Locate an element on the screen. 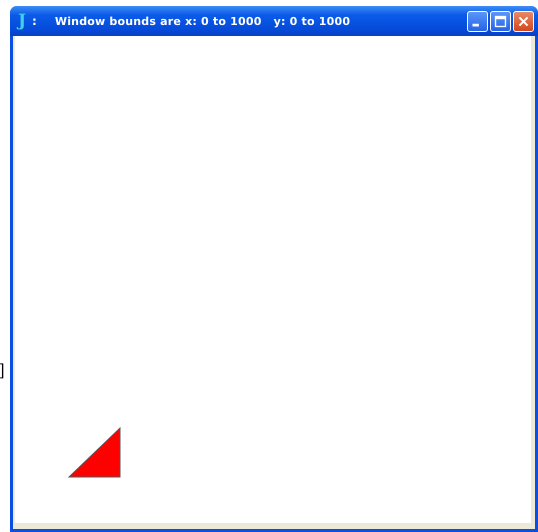 The height and width of the screenshot is (532, 538). close-icon is located at coordinates (523, 21).